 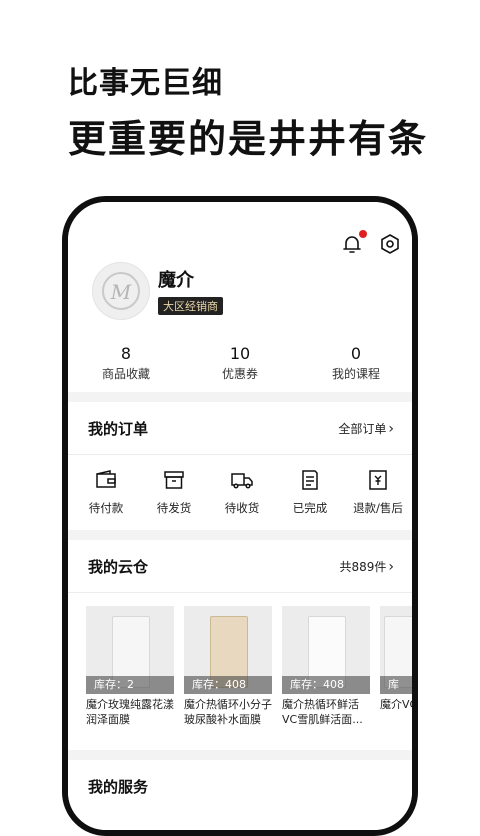 I want to click on stat-label: 商品收藏, so click(x=125, y=374).